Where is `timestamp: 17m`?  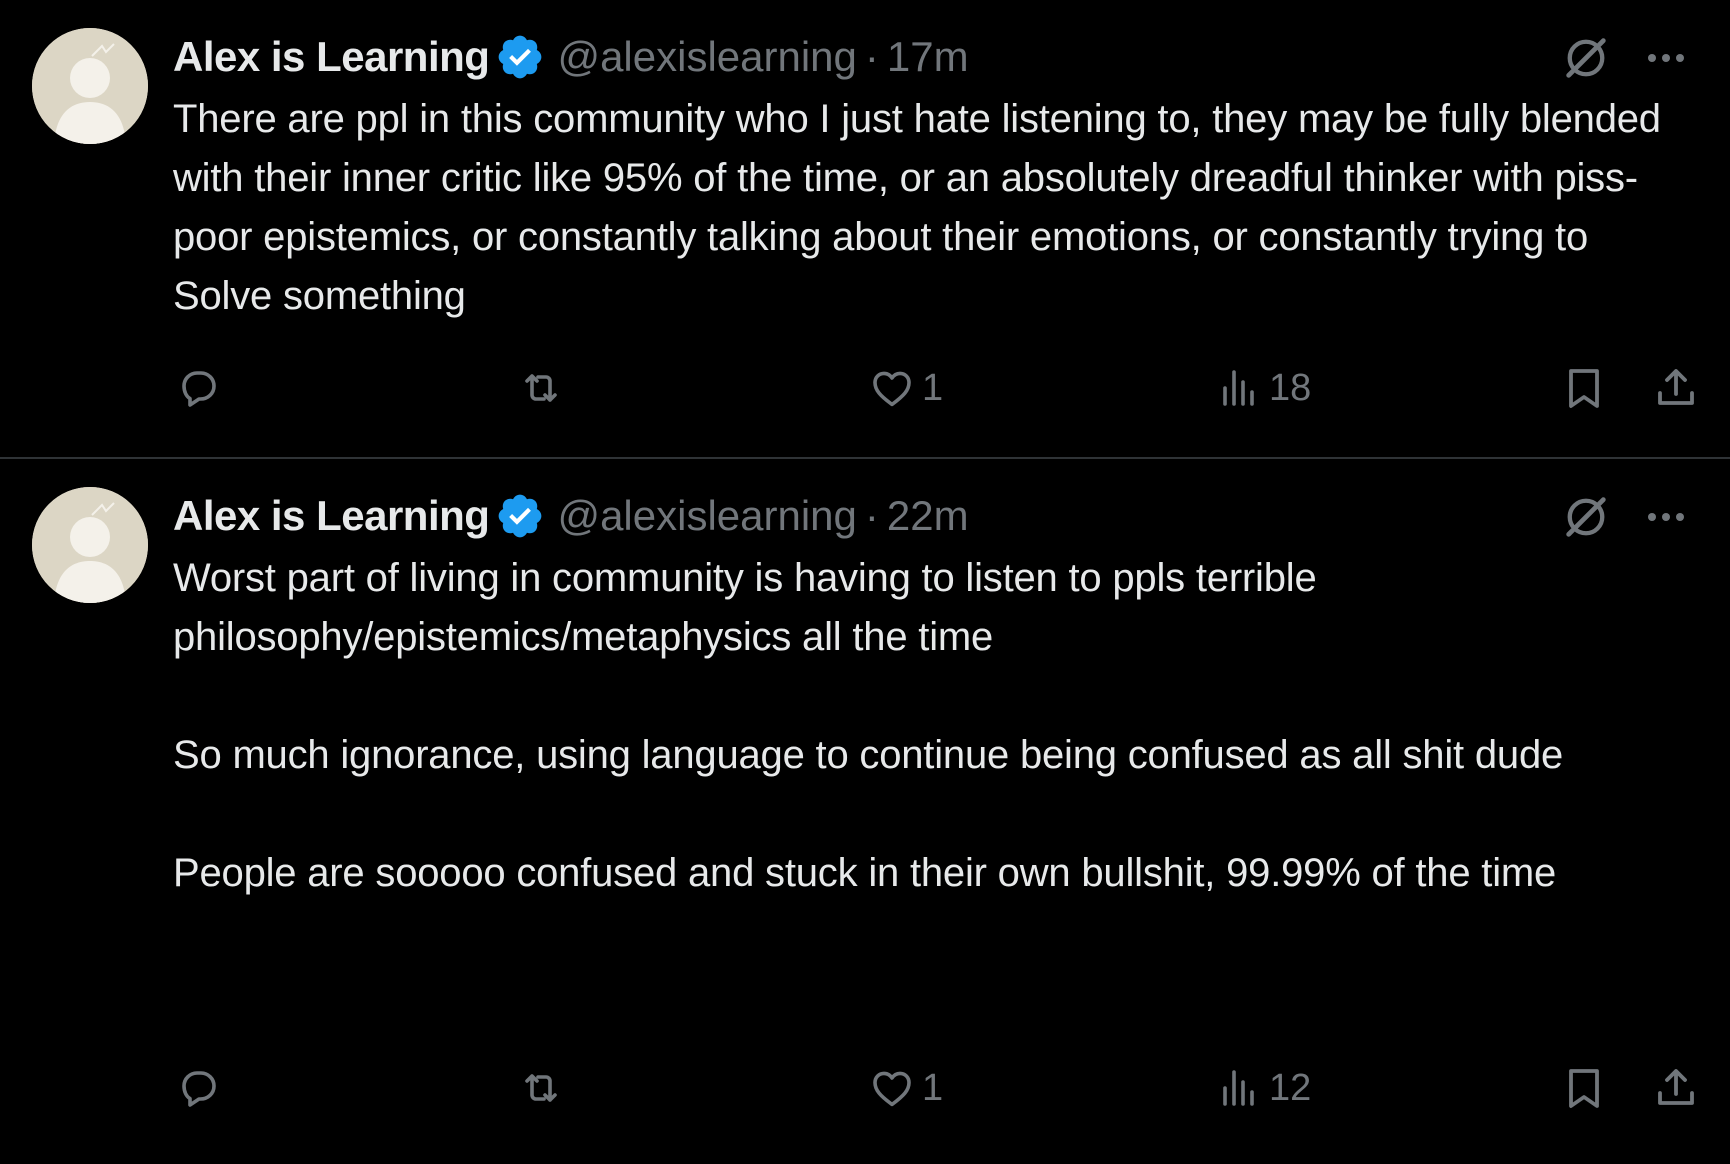
timestamp: 17m is located at coordinates (928, 57).